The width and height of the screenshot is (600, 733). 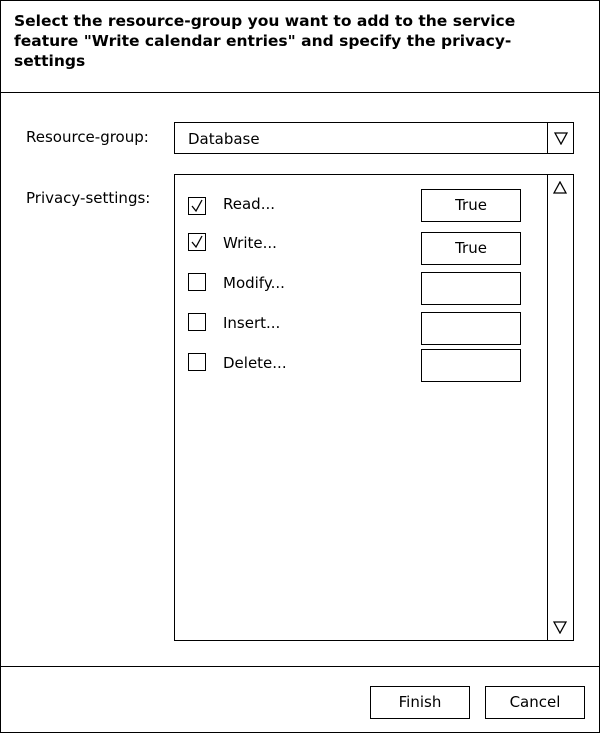 What do you see at coordinates (471, 365) in the screenshot?
I see `delete-value-field` at bounding box center [471, 365].